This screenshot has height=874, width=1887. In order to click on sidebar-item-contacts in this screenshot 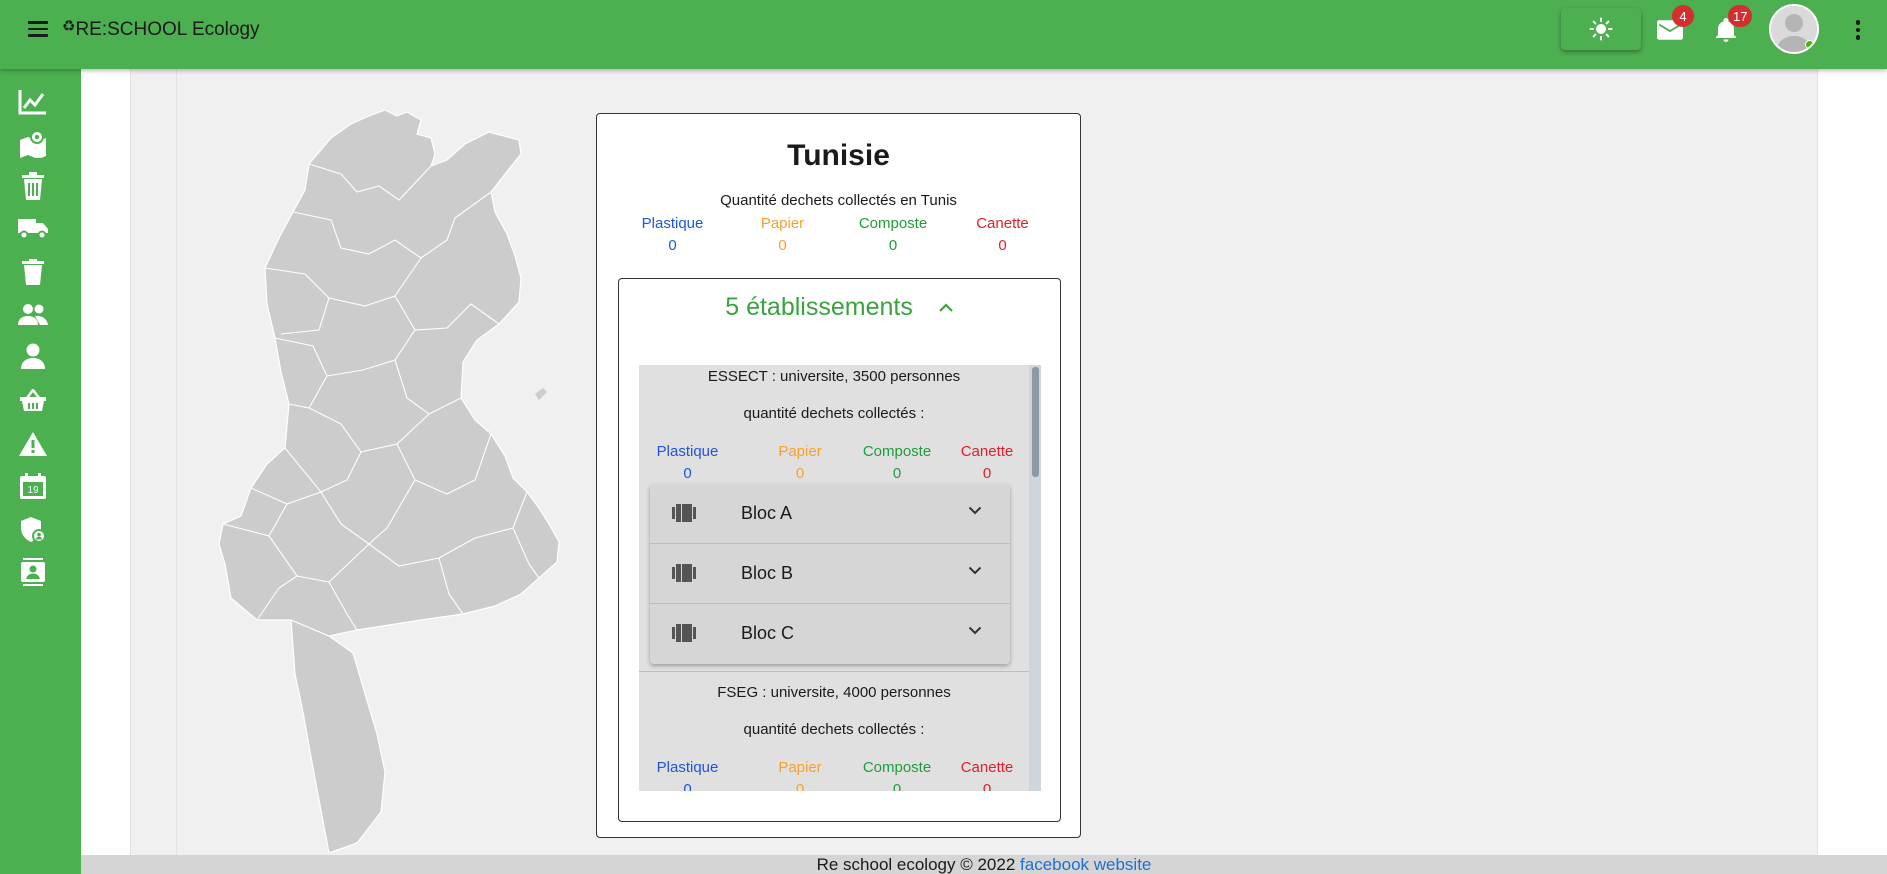, I will do `click(33, 572)`.